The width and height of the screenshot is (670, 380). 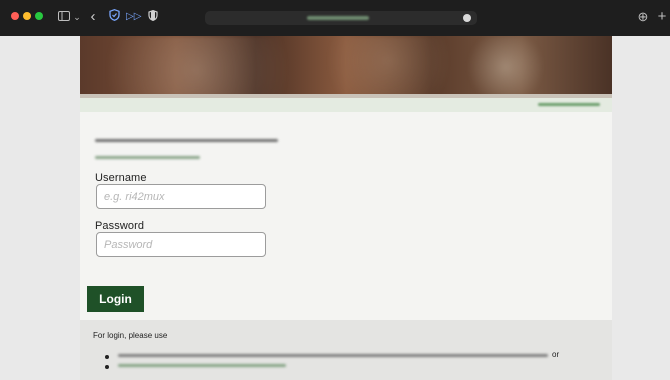 What do you see at coordinates (333, 355) in the screenshot?
I see `login-option-blurred` at bounding box center [333, 355].